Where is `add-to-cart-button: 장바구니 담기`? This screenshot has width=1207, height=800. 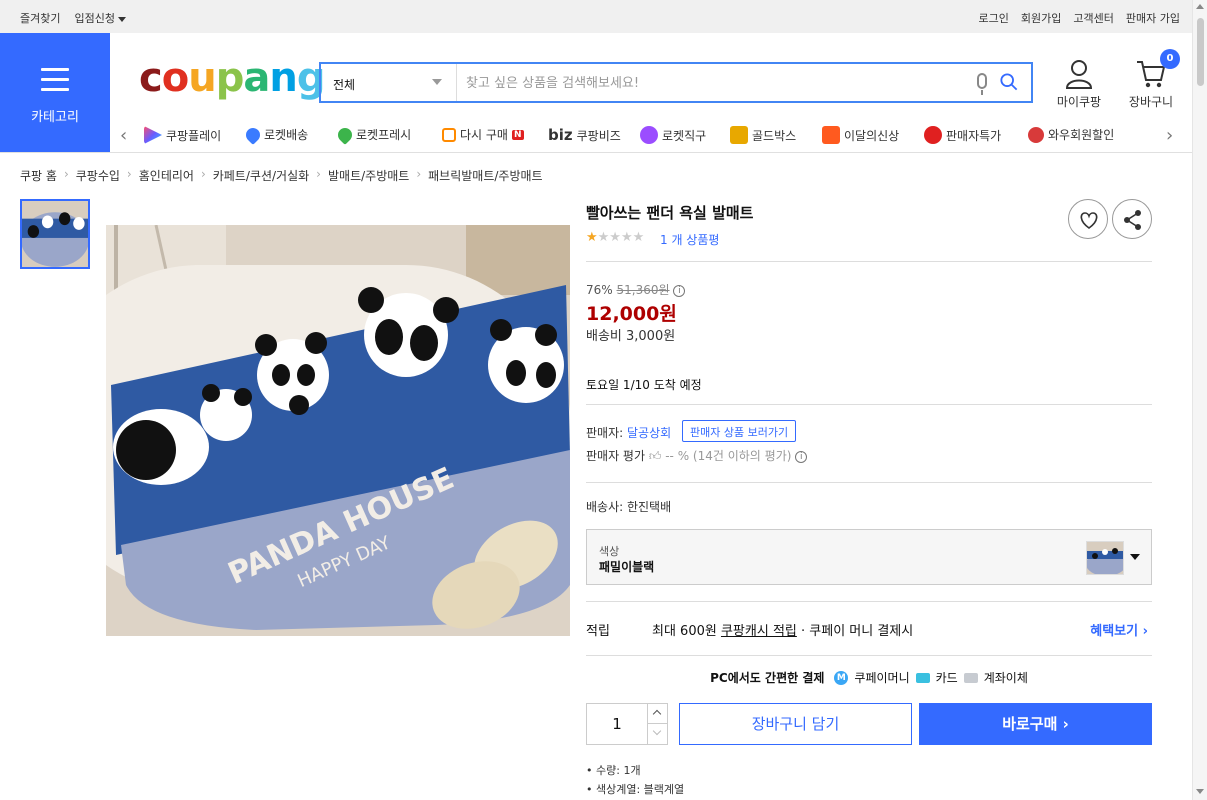 add-to-cart-button: 장바구니 담기 is located at coordinates (795, 724).